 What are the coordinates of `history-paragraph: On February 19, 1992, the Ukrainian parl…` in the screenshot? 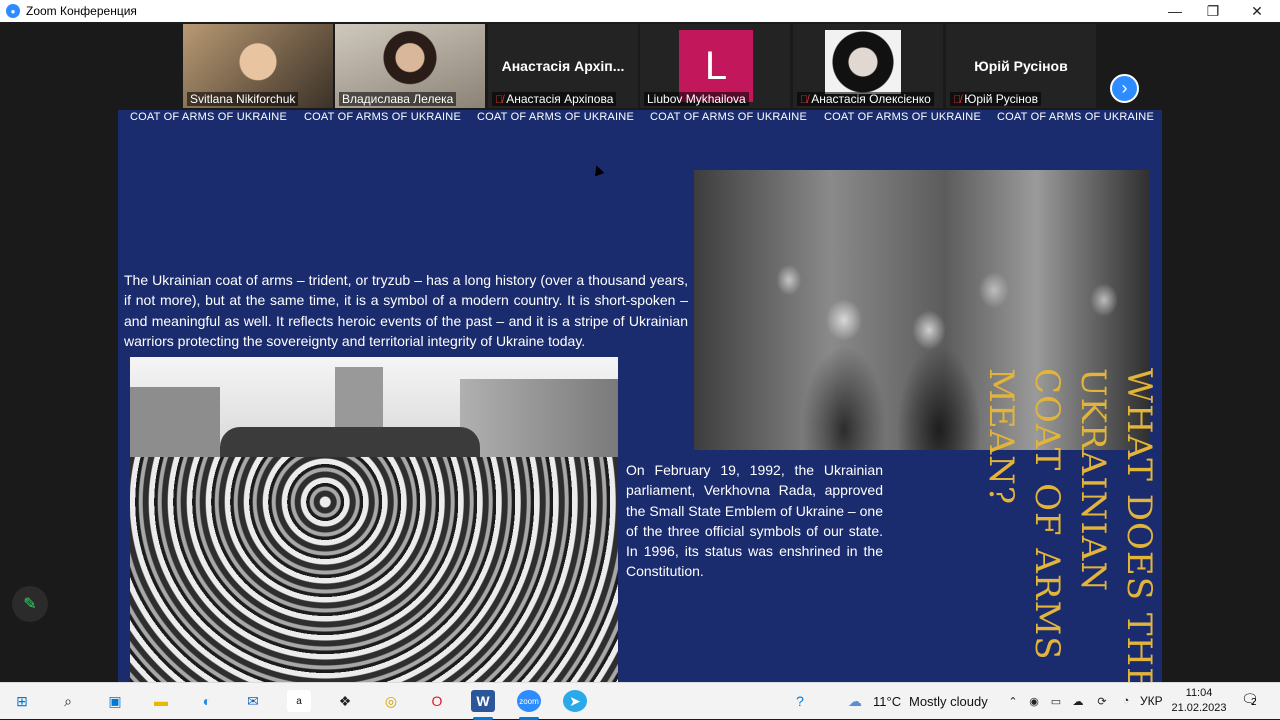 It's located at (754, 521).